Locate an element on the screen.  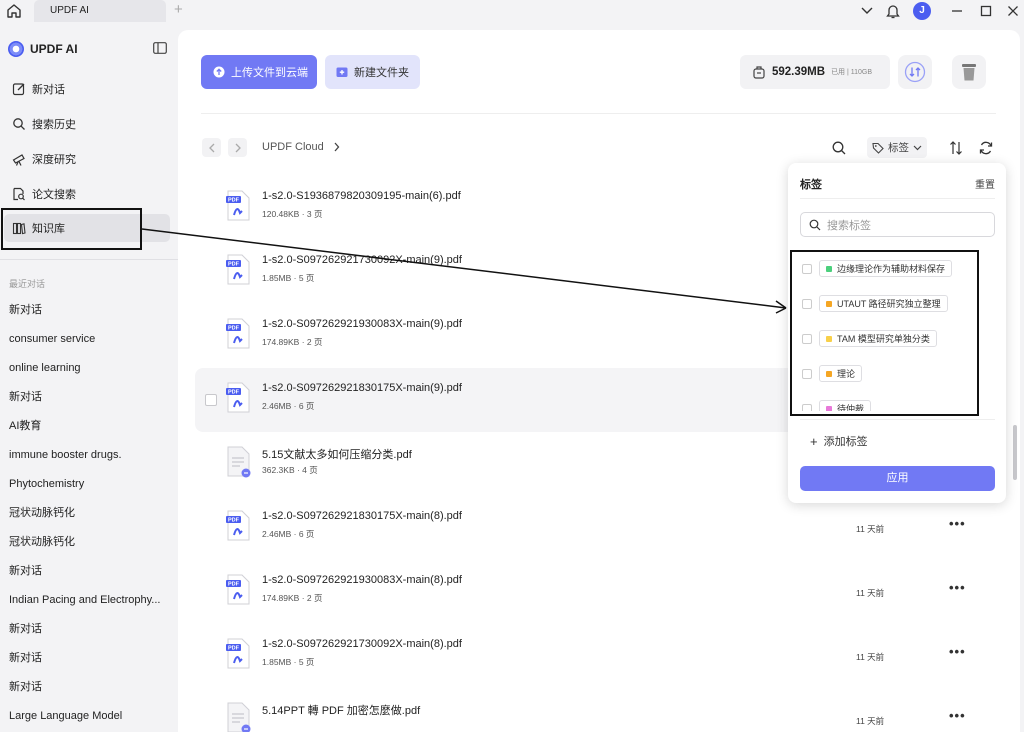
sidebar-item-paper-search: 论文搜索 is located at coordinates (87, 194).